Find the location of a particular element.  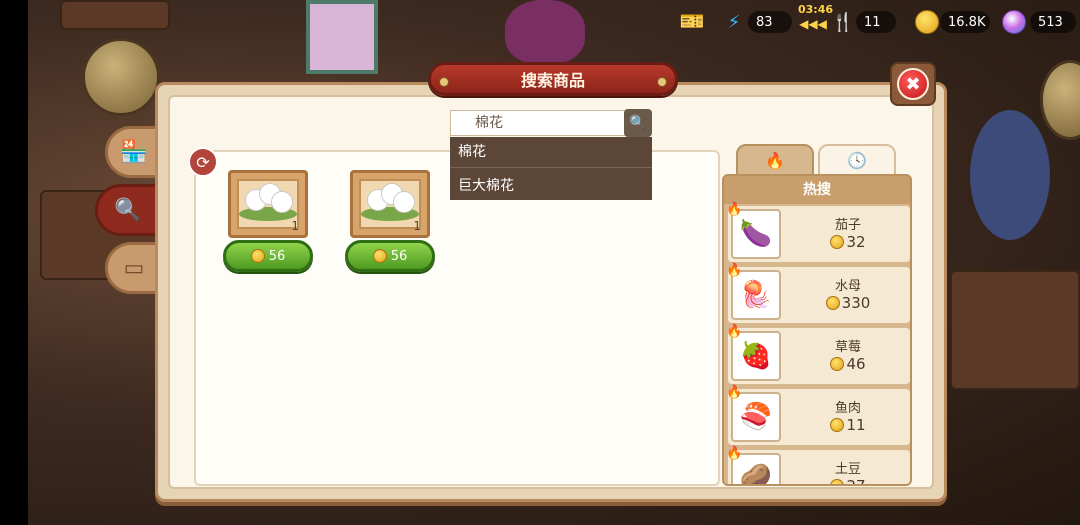

food-value: 11 is located at coordinates (872, 22).